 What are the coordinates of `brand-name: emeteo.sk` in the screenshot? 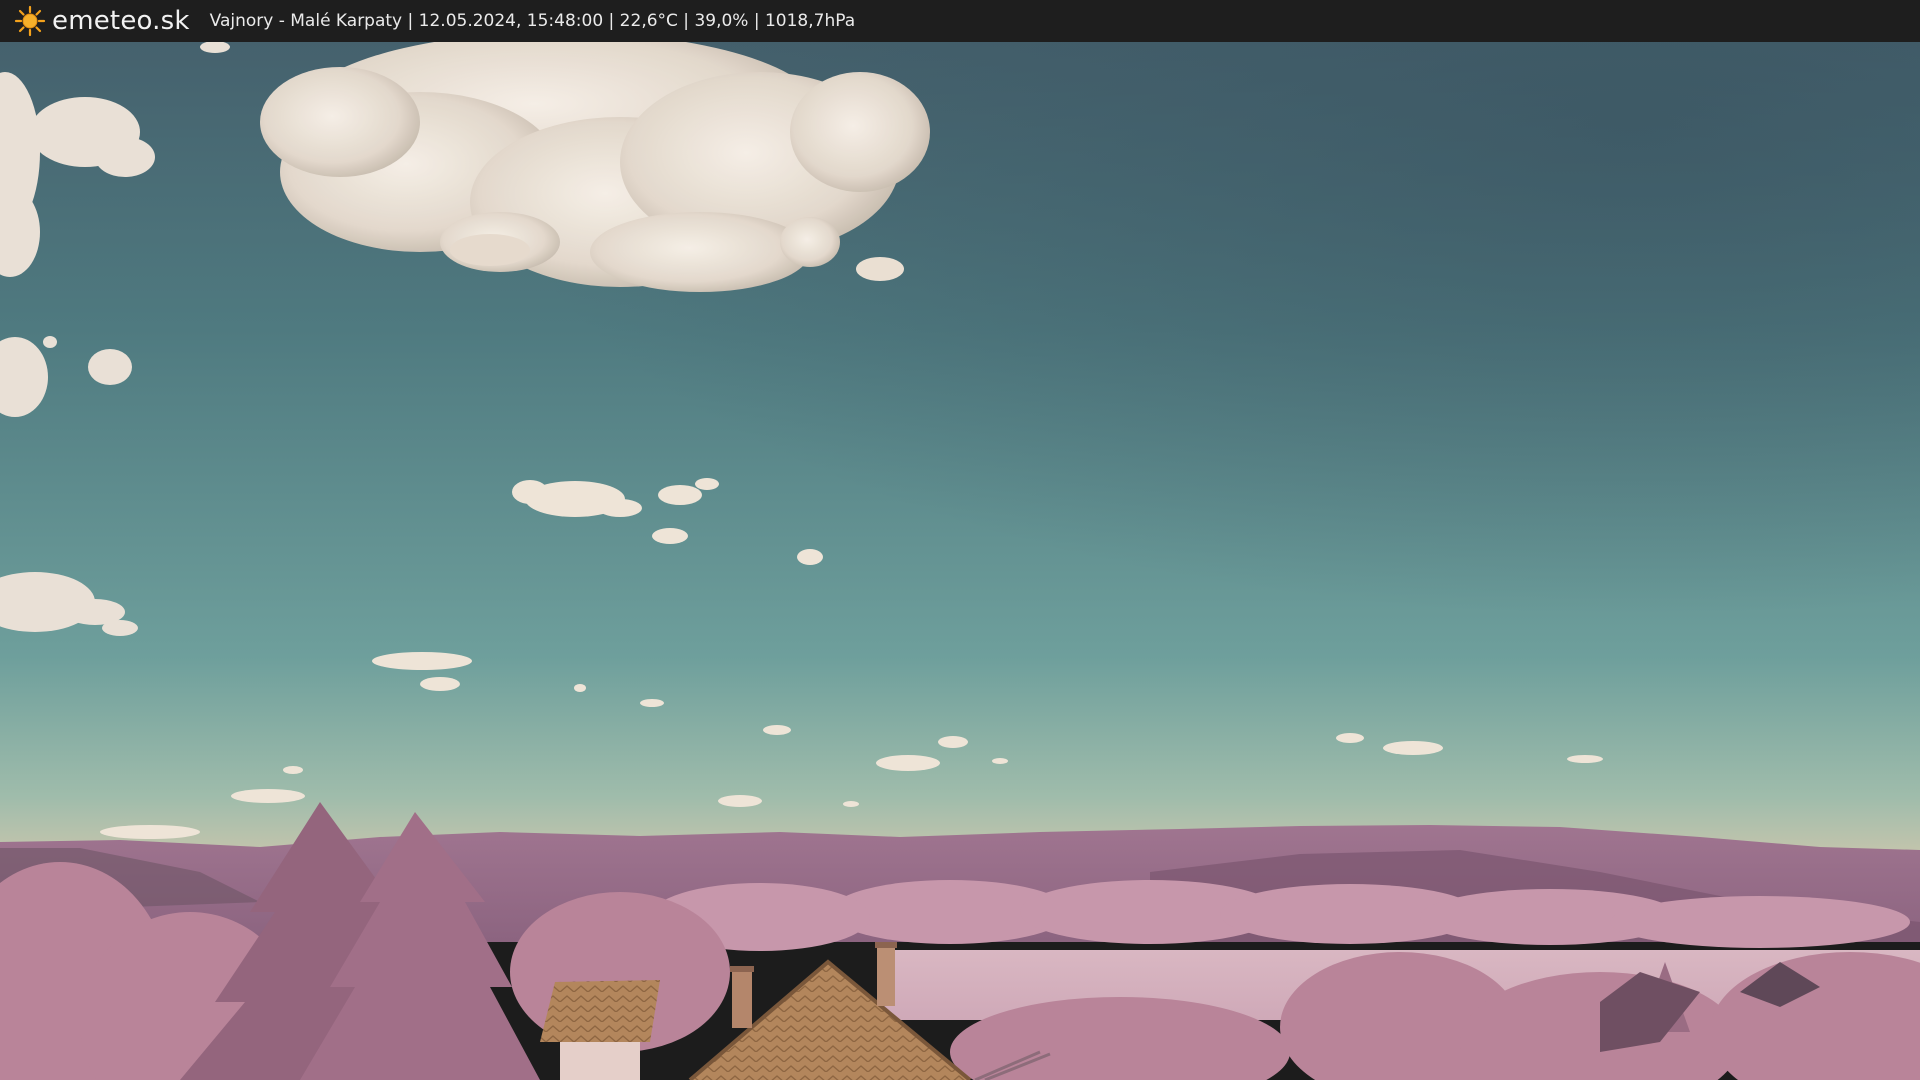 It's located at (121, 21).